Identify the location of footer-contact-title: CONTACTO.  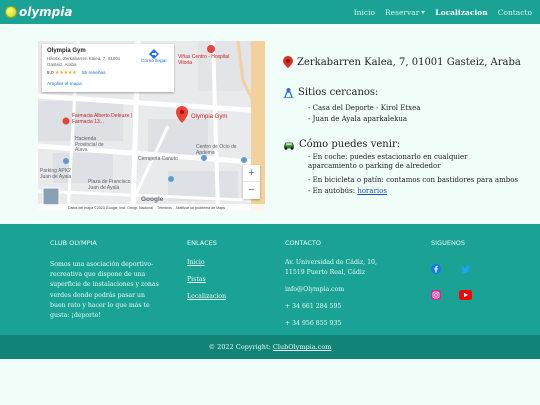
(303, 243).